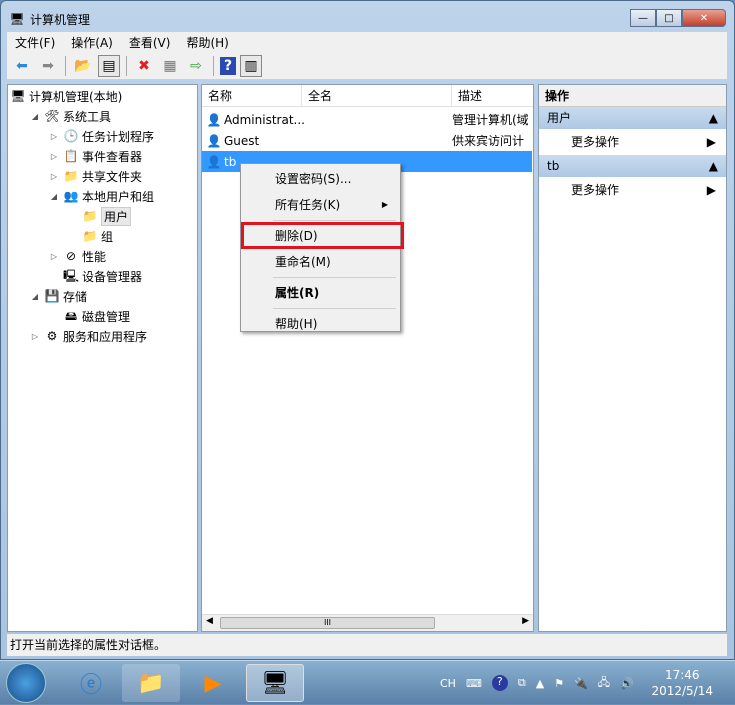  Describe the element at coordinates (540, 683) in the screenshot. I see `show-hidden-icons-icon: ▲` at that location.